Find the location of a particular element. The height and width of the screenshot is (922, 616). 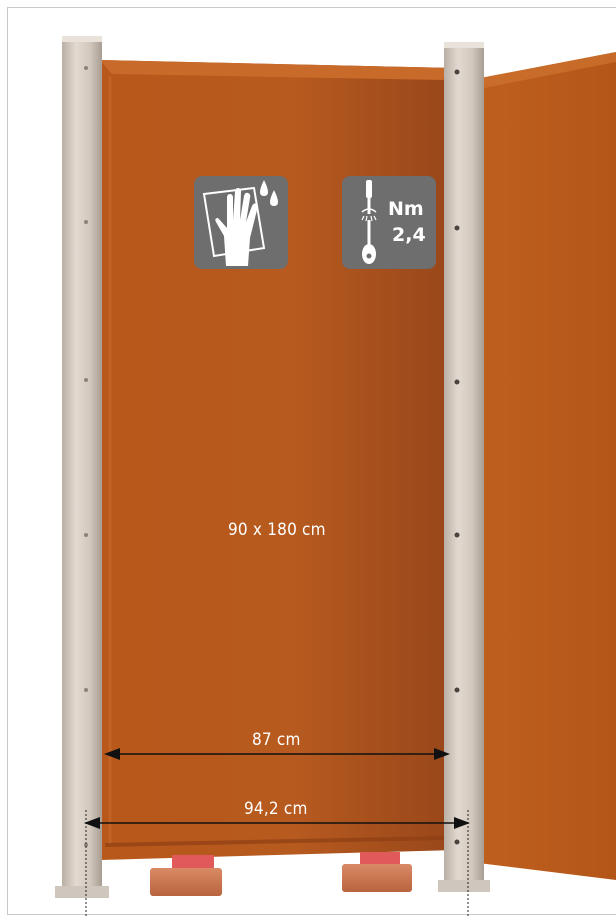

cleaning-cloth-hand-icon is located at coordinates (241, 222).